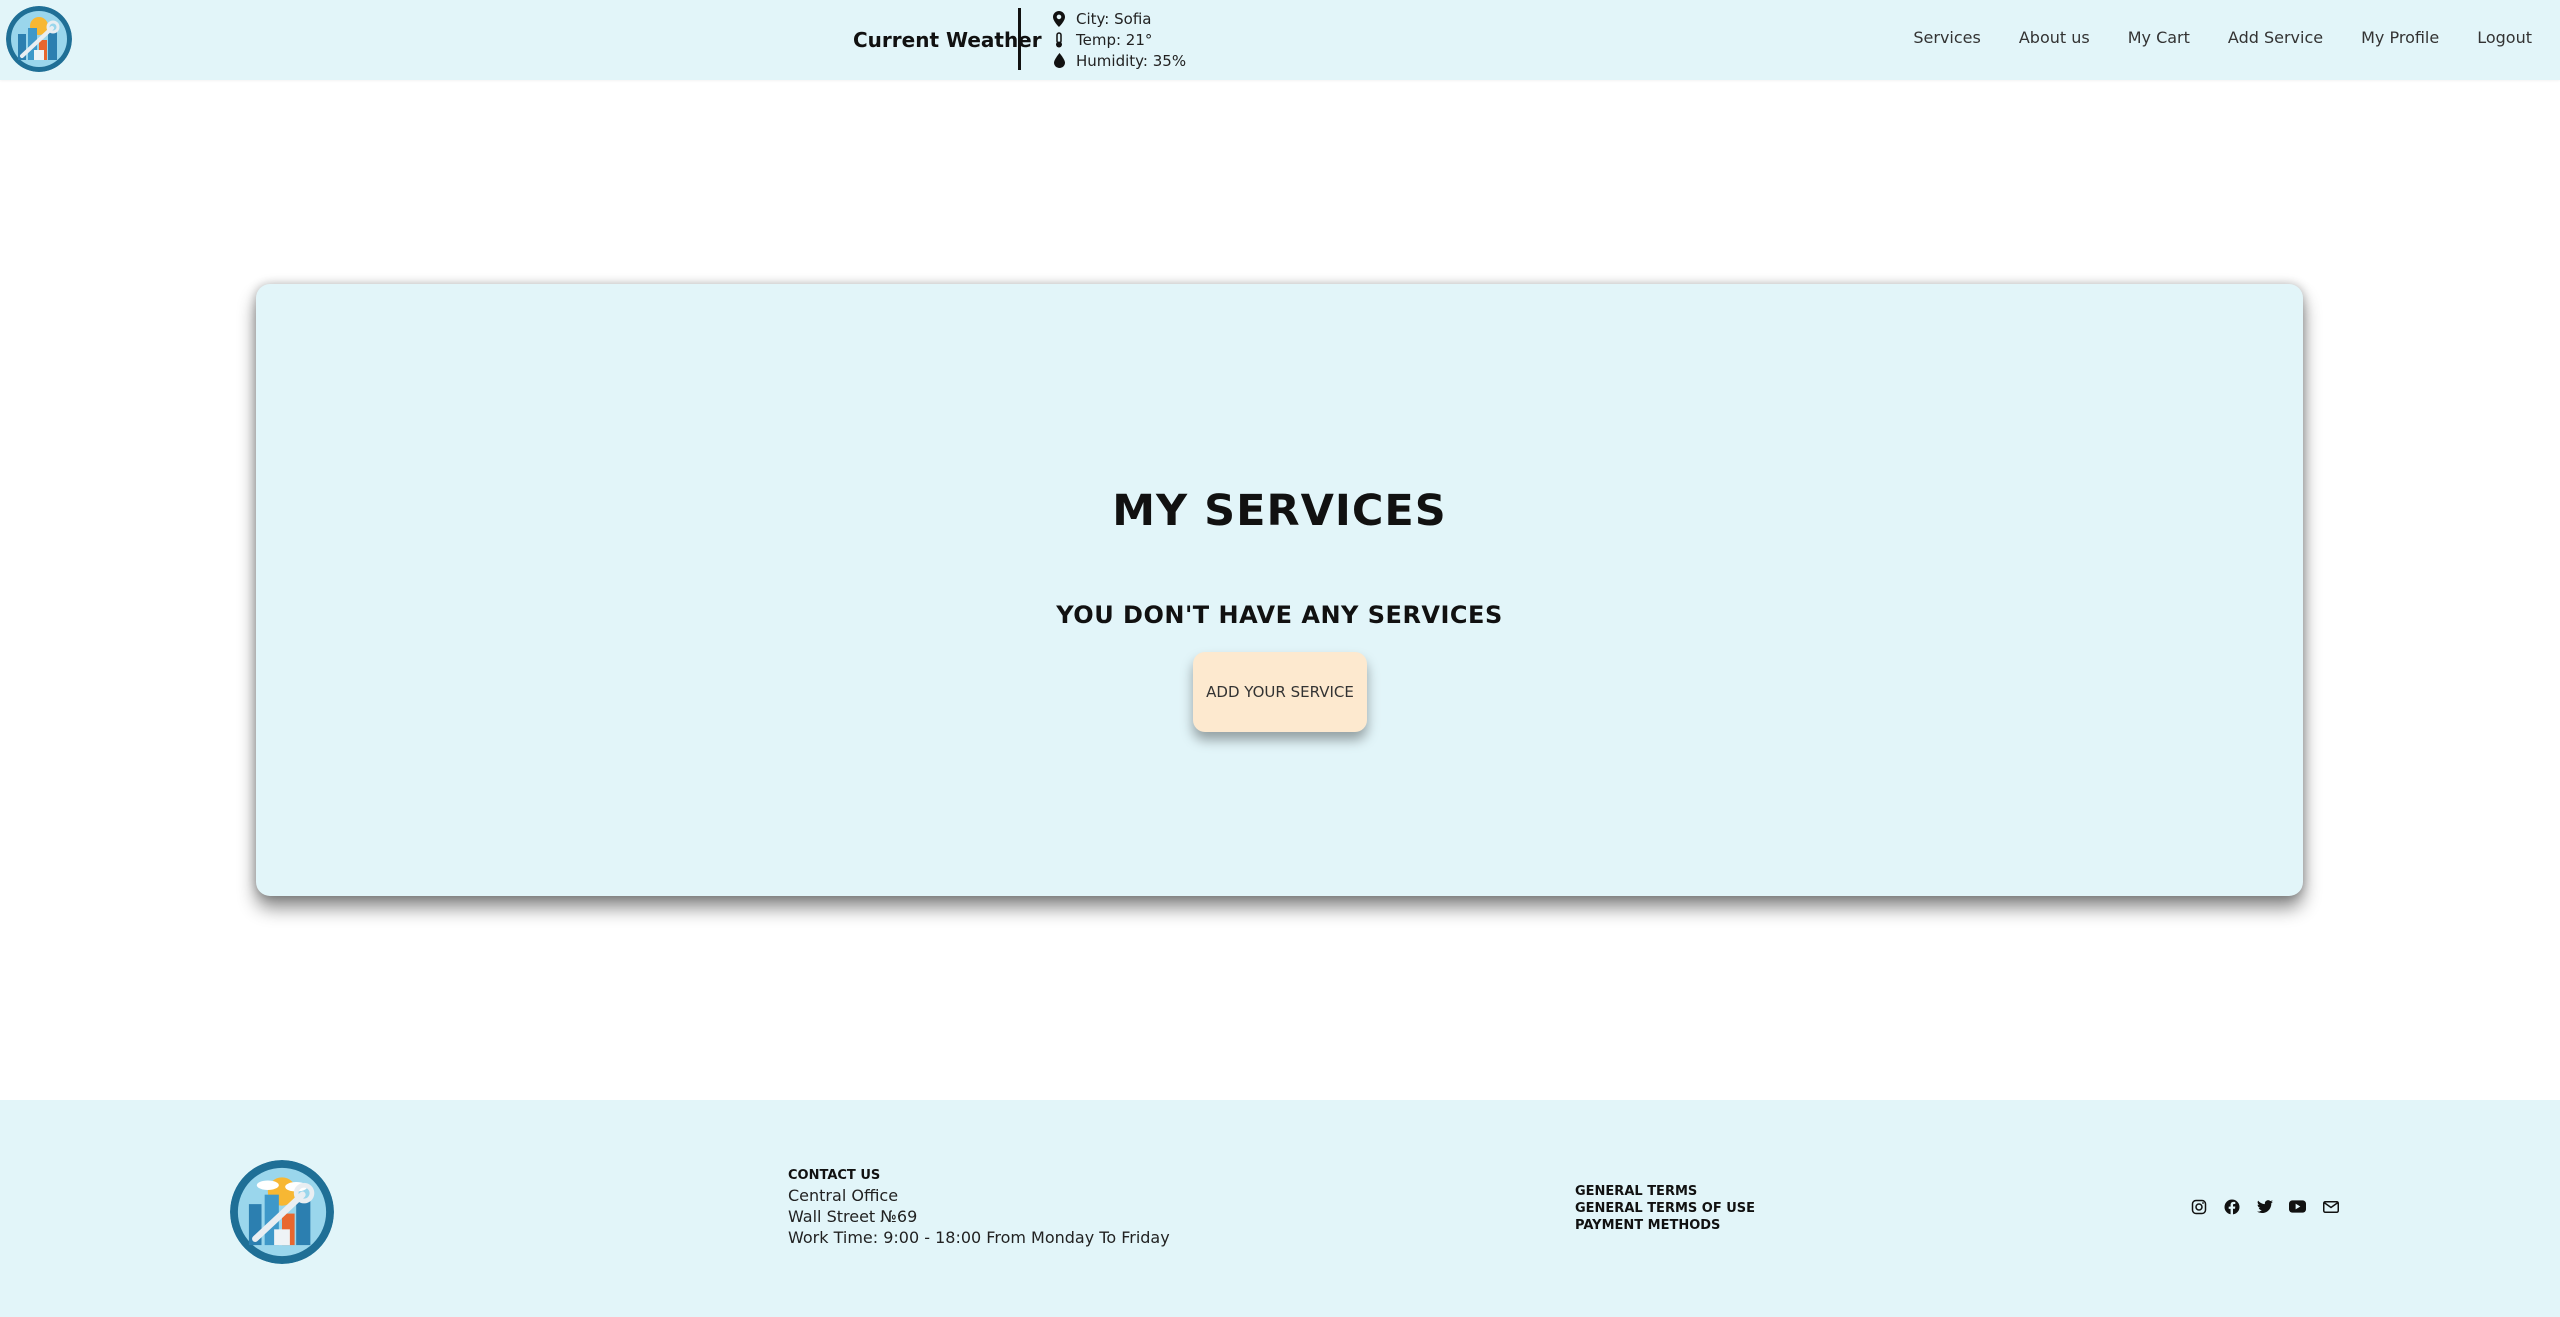 This screenshot has height=1317, width=2560. I want to click on water-drop-icon, so click(1059, 61).